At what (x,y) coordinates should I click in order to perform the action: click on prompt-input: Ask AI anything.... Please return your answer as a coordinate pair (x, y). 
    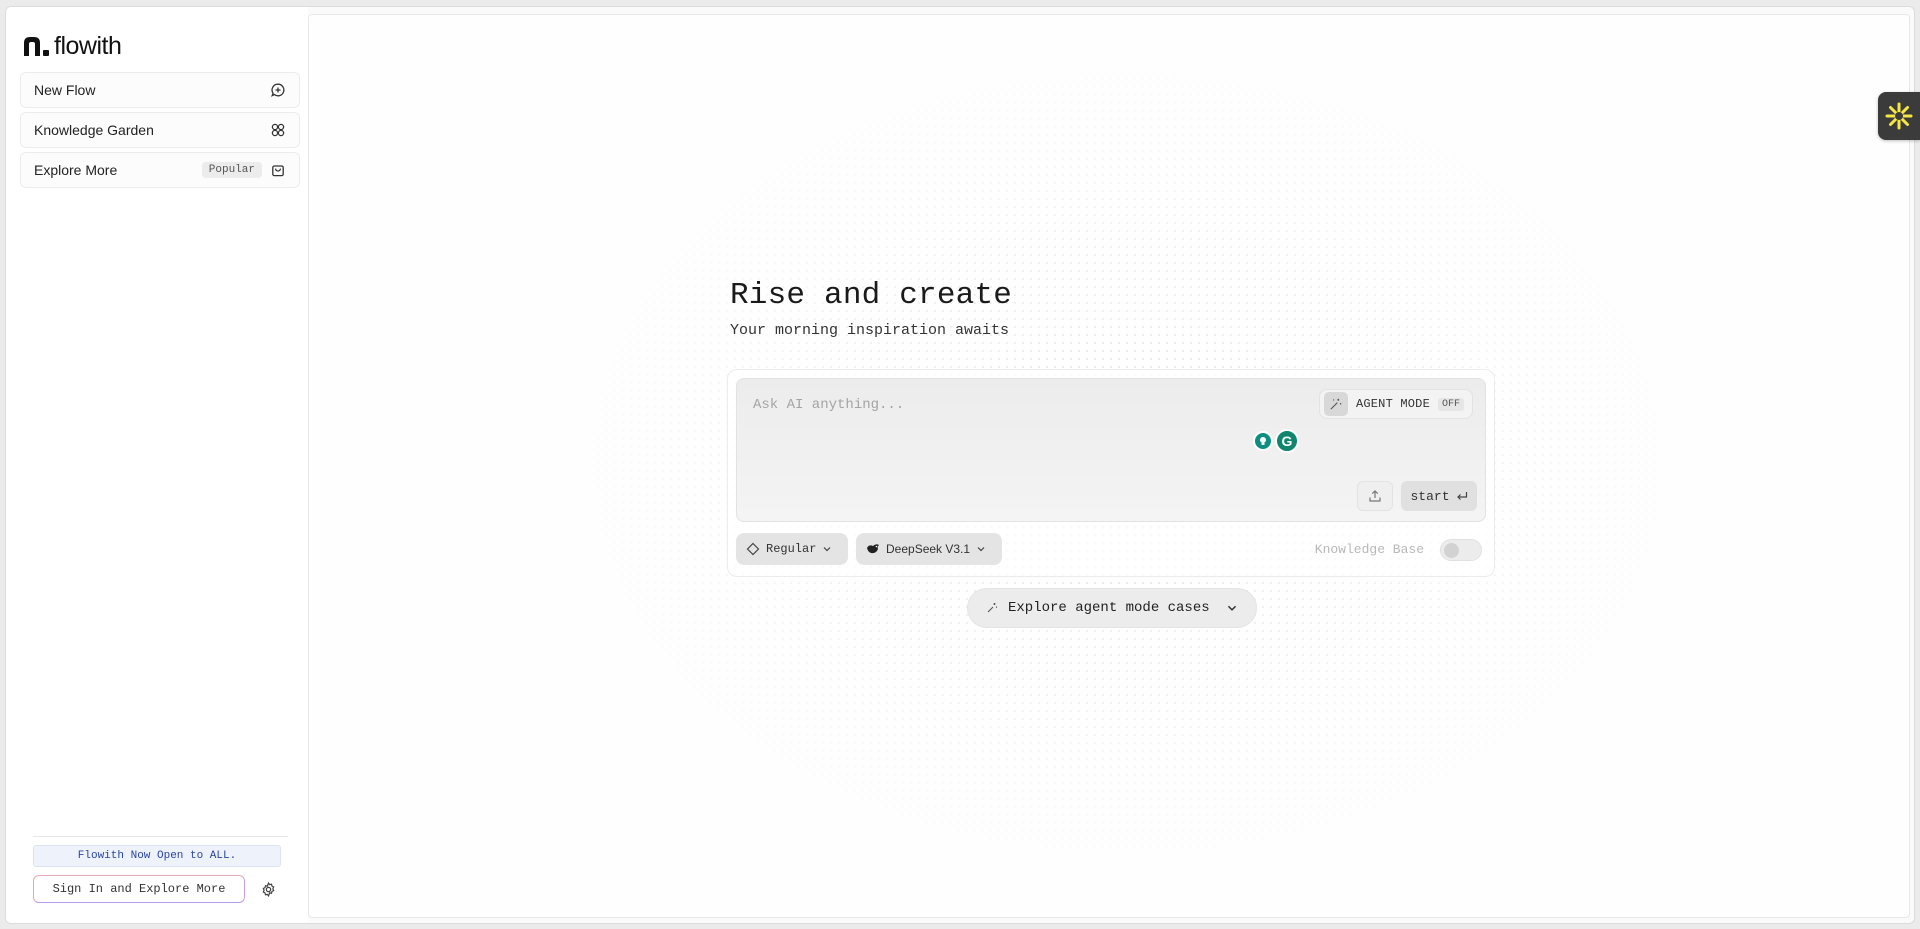
    Looking at the image, I should click on (828, 405).